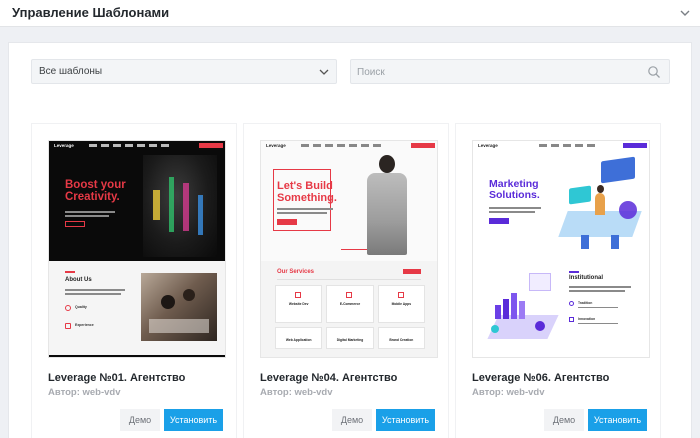 This screenshot has height=438, width=700. What do you see at coordinates (299, 304) in the screenshot?
I see `preview-service: Website Dev` at bounding box center [299, 304].